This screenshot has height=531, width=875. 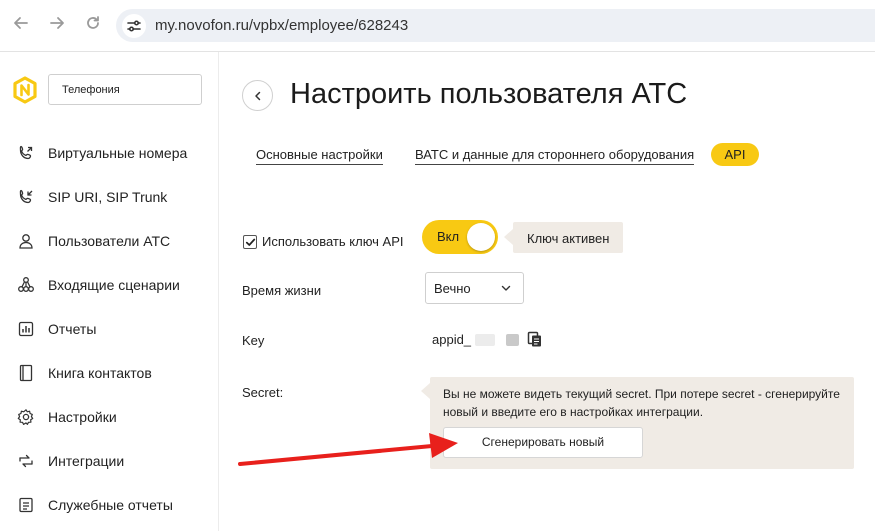 What do you see at coordinates (72, 329) in the screenshot?
I see `sidebar-item-label: Отчеты` at bounding box center [72, 329].